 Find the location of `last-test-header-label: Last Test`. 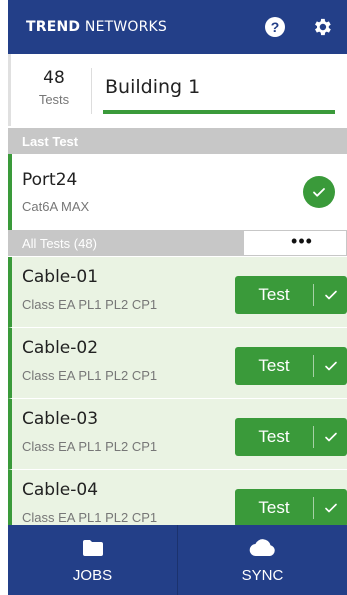

last-test-header-label: Last Test is located at coordinates (50, 141).